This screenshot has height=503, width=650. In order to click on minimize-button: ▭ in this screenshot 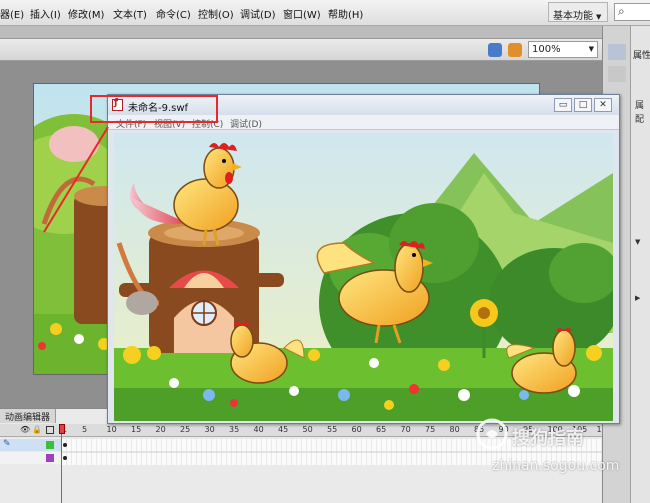, I will do `click(563, 105)`.